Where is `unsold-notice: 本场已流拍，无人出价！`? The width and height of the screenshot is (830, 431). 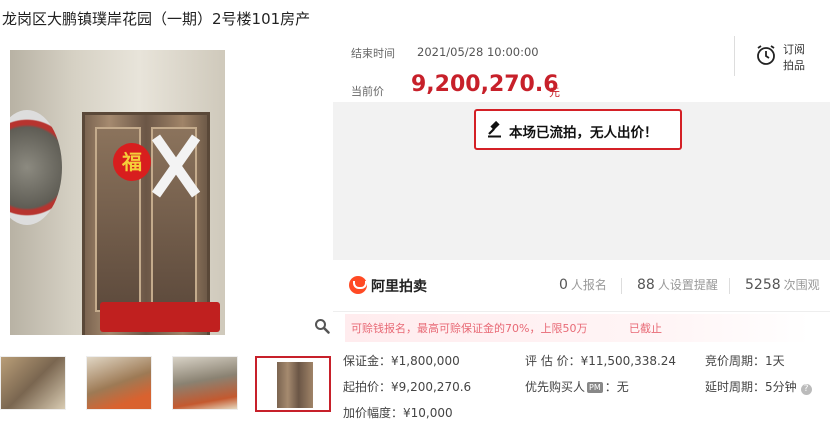 unsold-notice: 本场已流拍，无人出价！ is located at coordinates (578, 129).